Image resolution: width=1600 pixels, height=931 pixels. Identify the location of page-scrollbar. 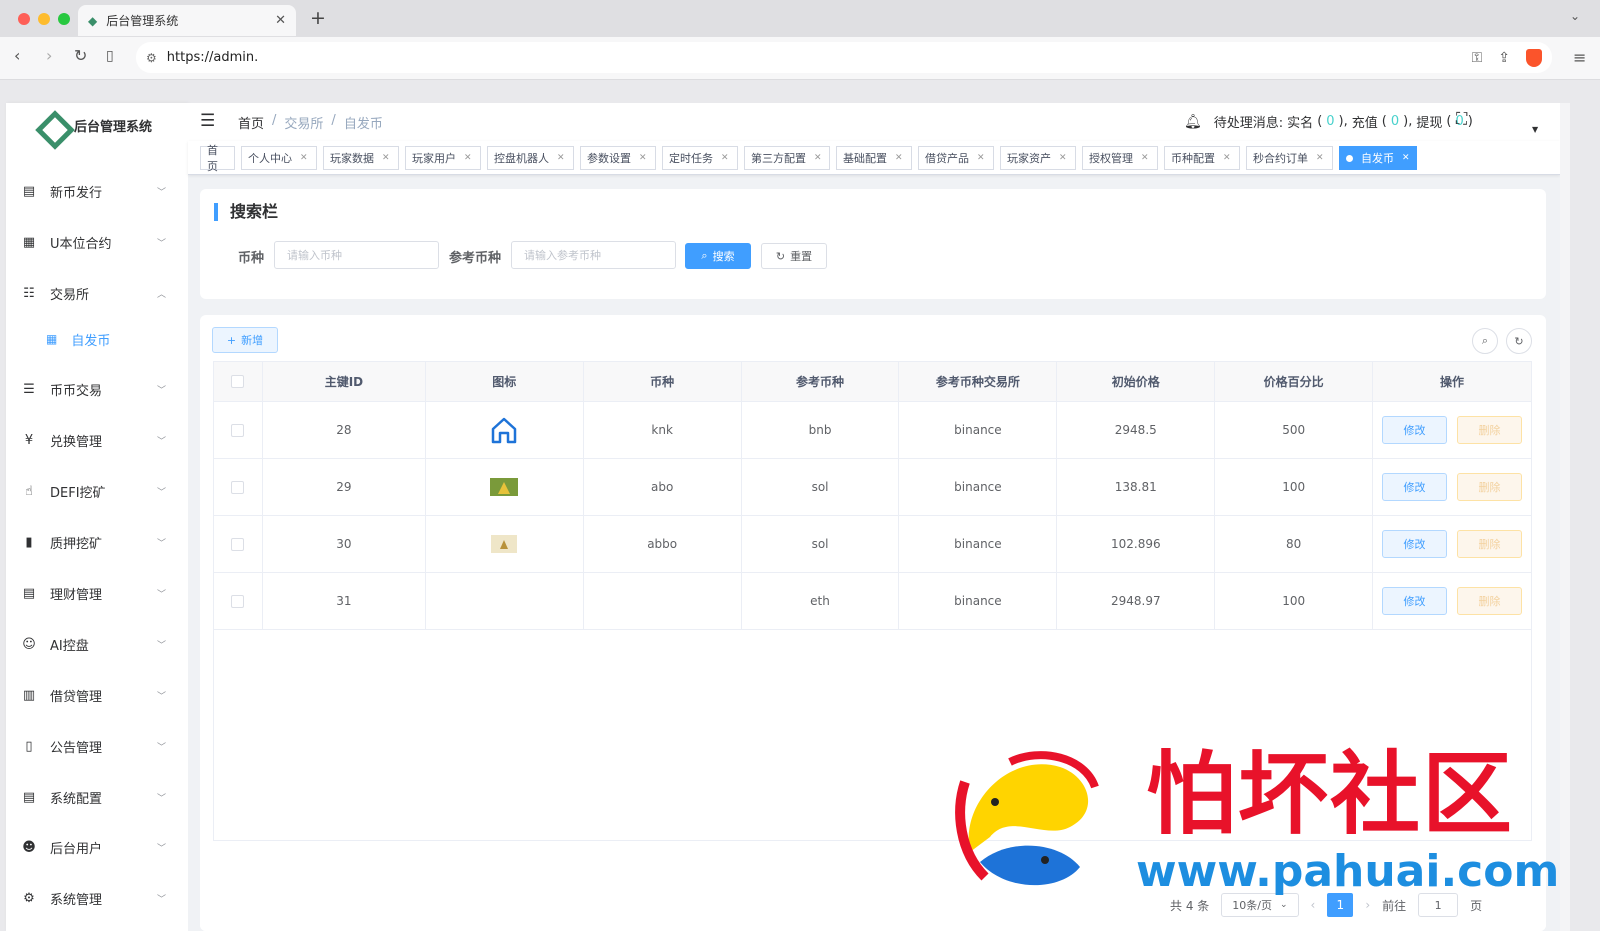
(1565, 517).